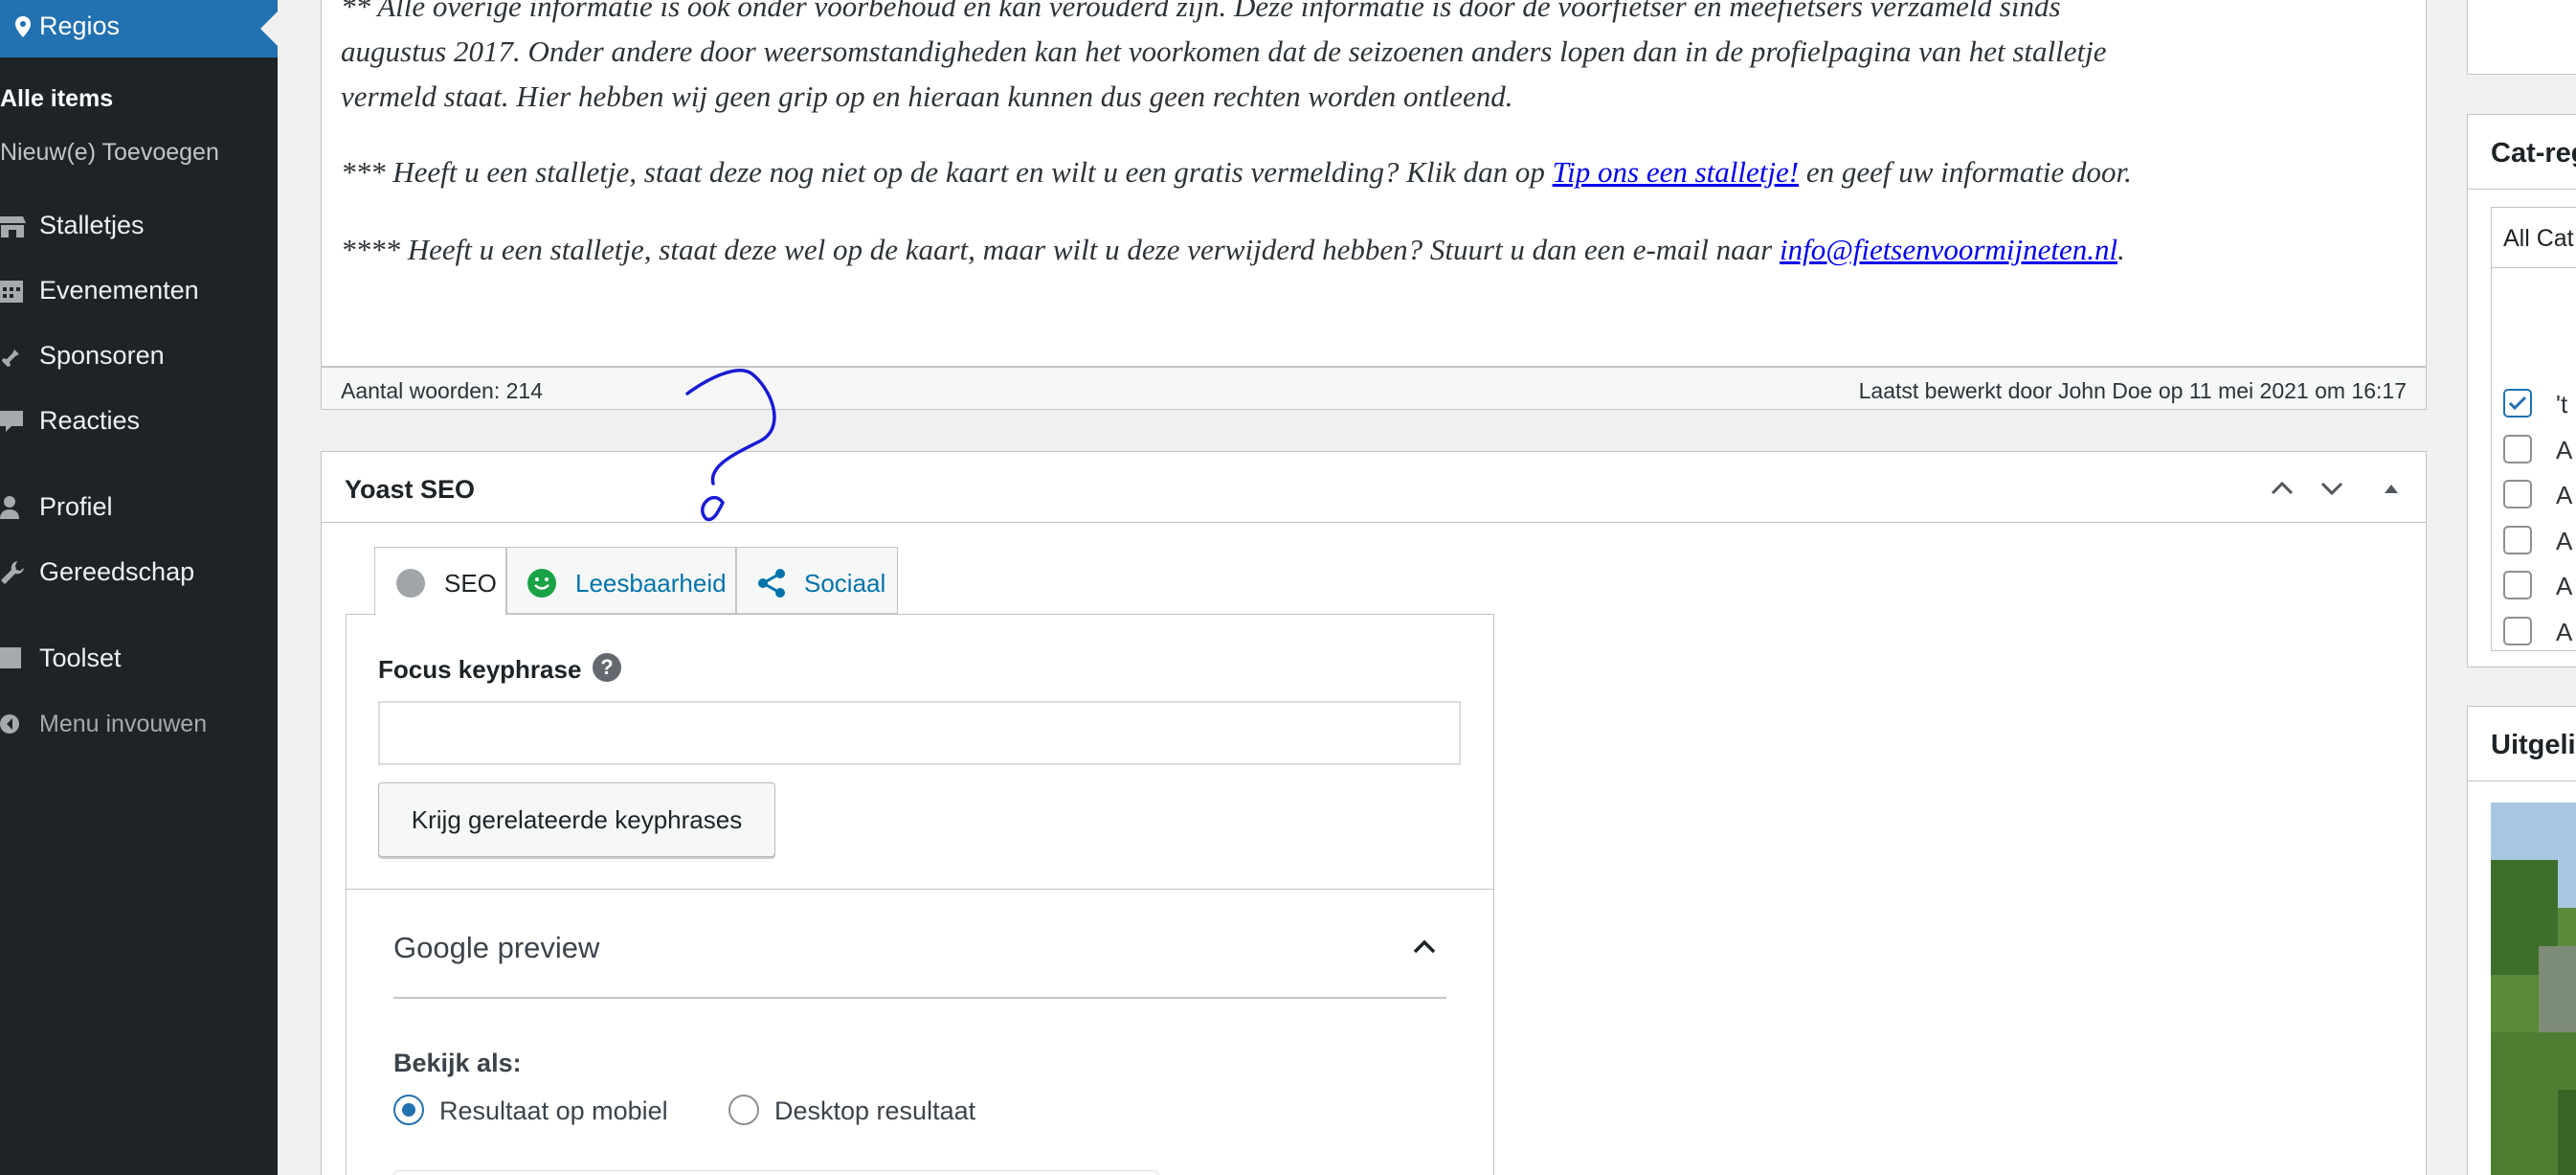 This screenshot has height=1175, width=2576. I want to click on radio-mobile-label: Resultaat op mobiel, so click(553, 1111).